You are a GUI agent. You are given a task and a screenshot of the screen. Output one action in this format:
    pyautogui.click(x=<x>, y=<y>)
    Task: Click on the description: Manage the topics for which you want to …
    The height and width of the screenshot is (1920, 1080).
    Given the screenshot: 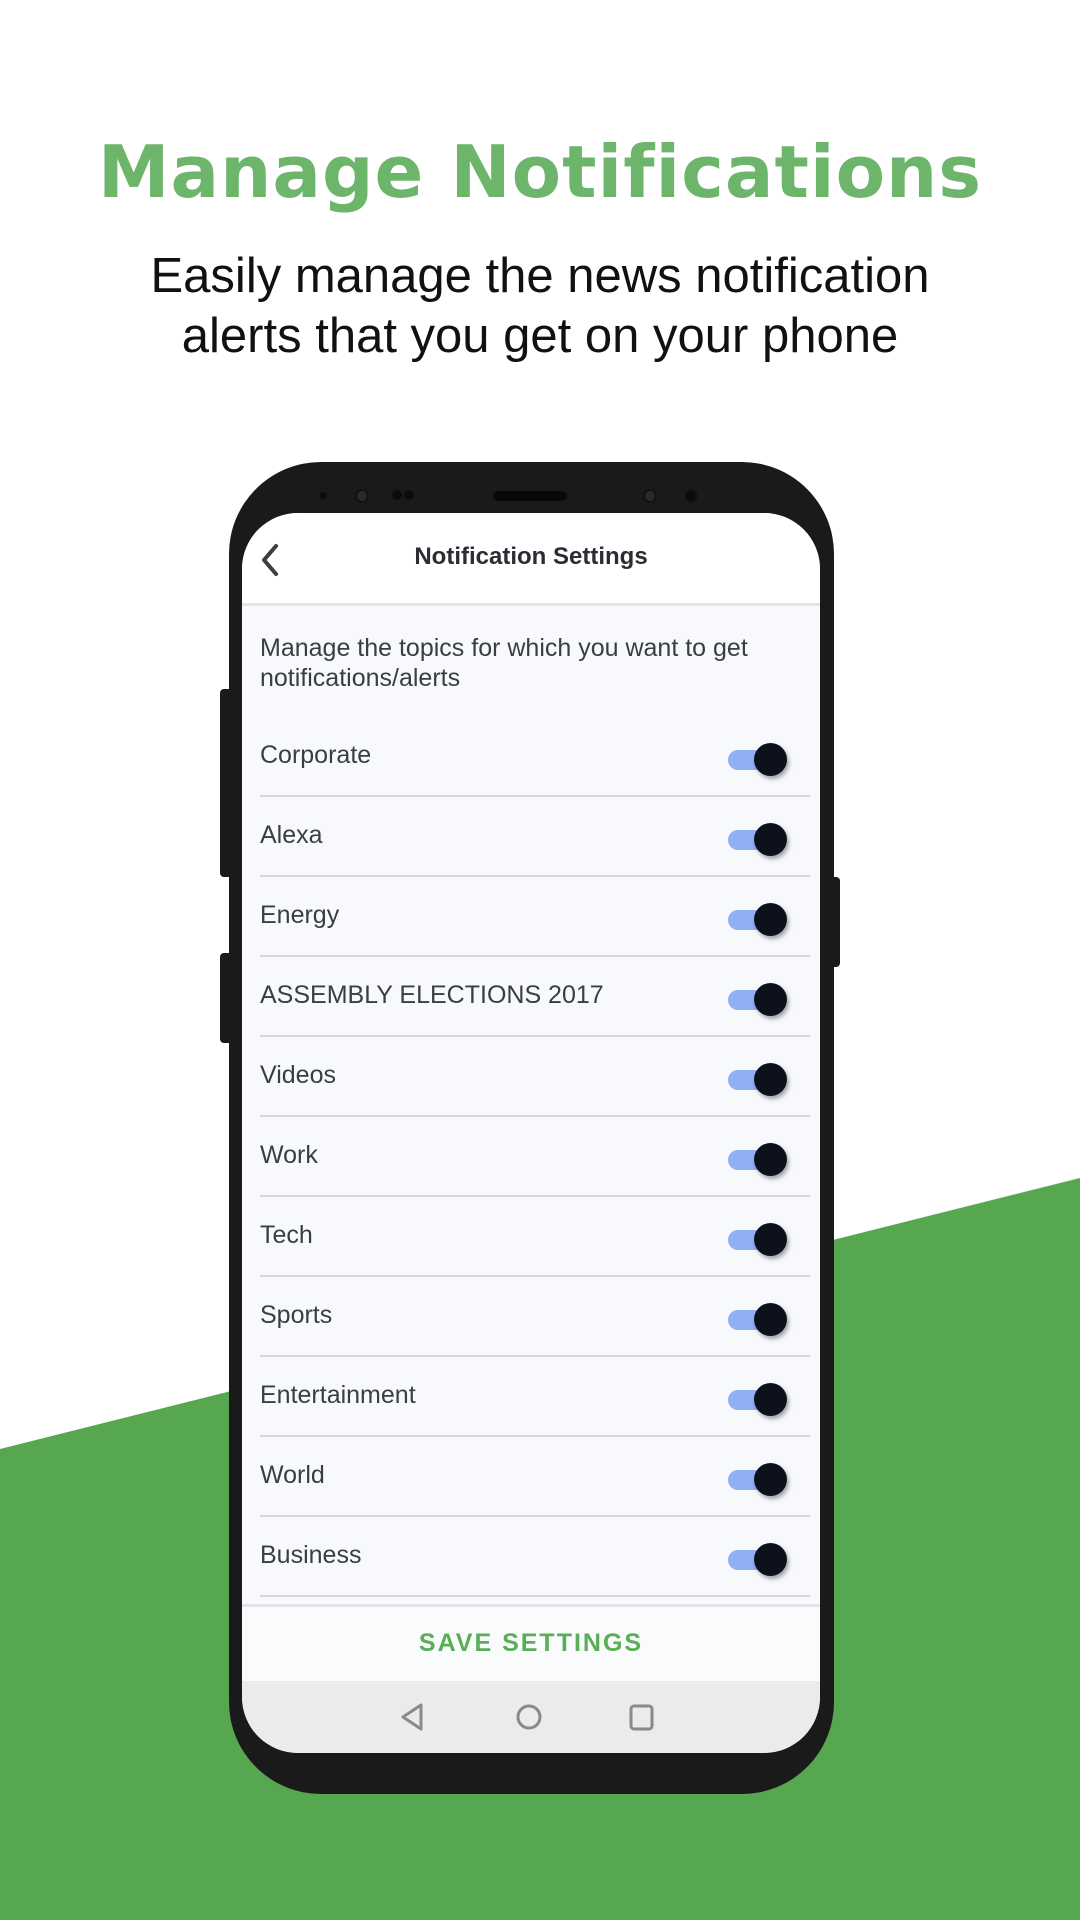 What is the action you would take?
    pyautogui.click(x=504, y=663)
    